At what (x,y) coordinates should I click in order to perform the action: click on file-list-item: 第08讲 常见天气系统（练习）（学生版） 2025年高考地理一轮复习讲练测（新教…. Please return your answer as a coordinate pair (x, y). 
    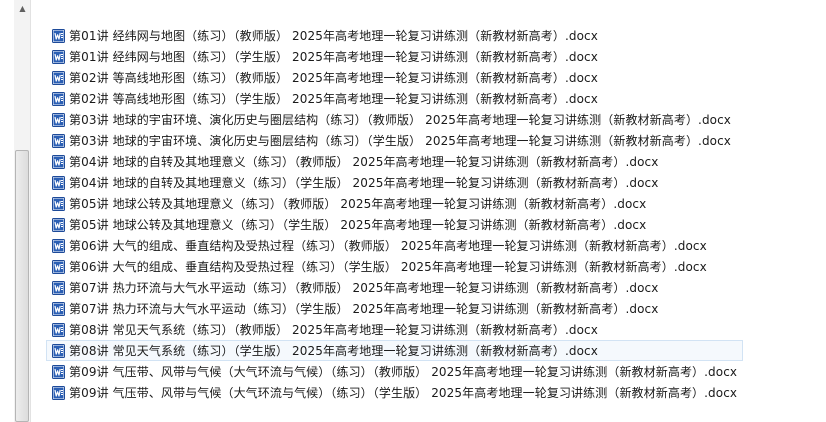
    Looking at the image, I should click on (395, 350).